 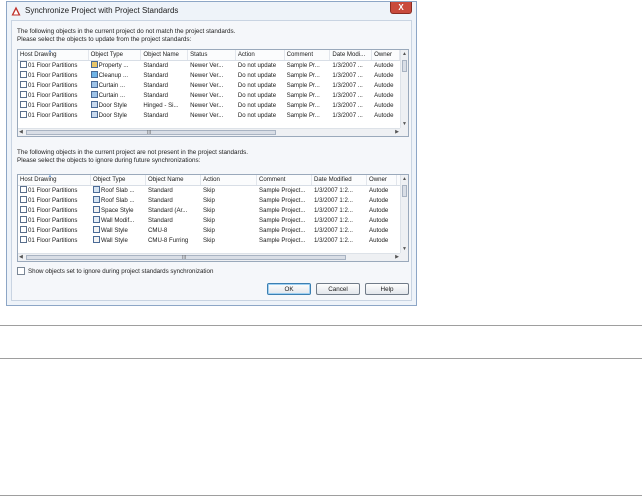 I want to click on grip-icon: III, so click(x=184, y=258).